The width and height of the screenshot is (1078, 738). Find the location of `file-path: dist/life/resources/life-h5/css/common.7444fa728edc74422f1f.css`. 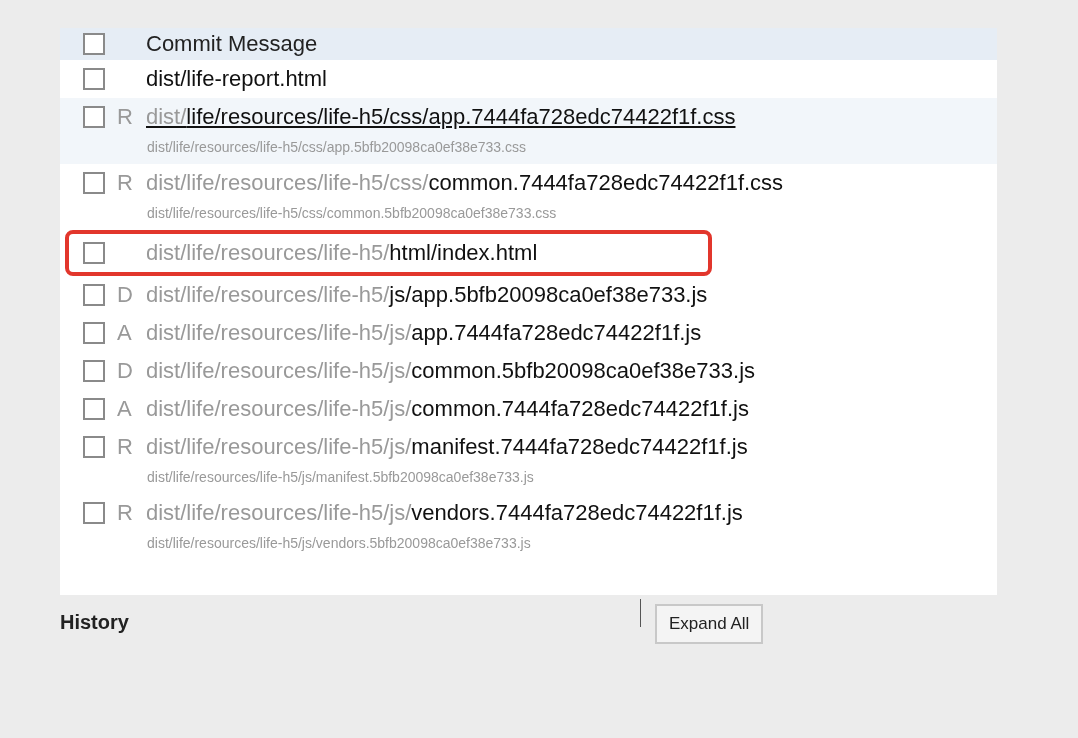

file-path: dist/life/resources/life-h5/css/common.7444fa728edc74422f1f.css is located at coordinates (465, 183).